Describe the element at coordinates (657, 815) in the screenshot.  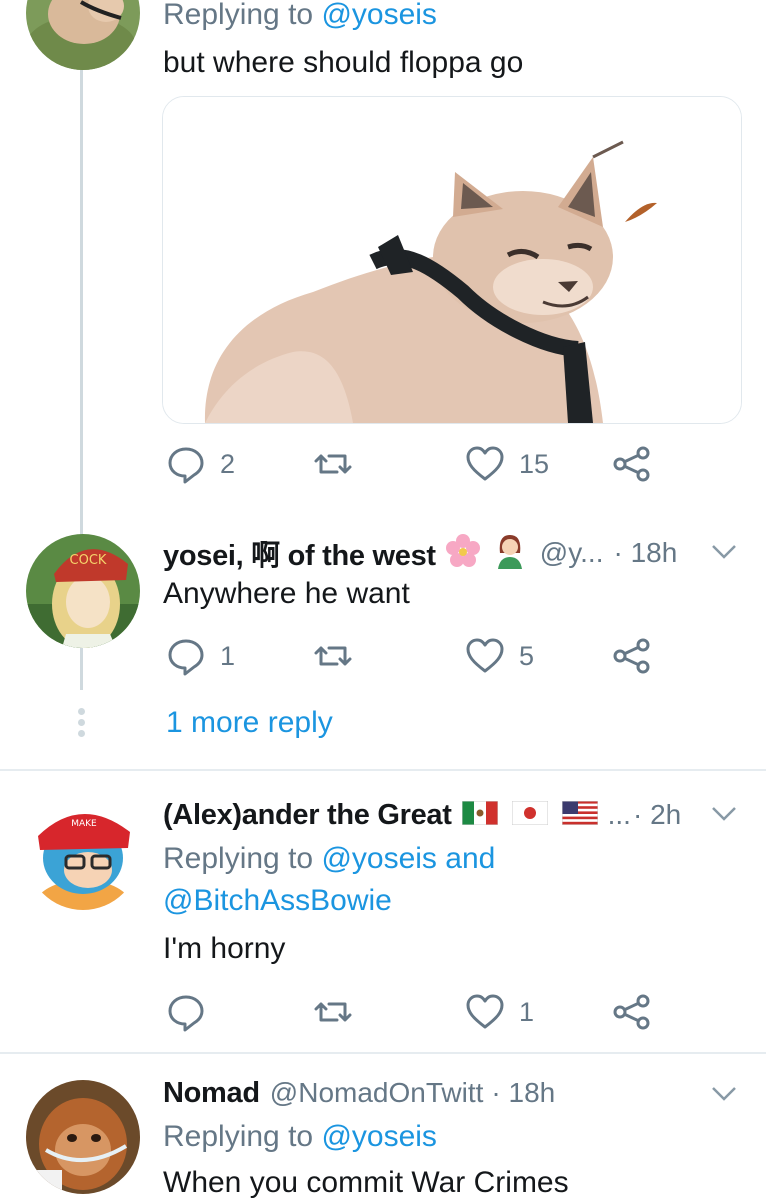
I see `timestamp: · 2h` at that location.